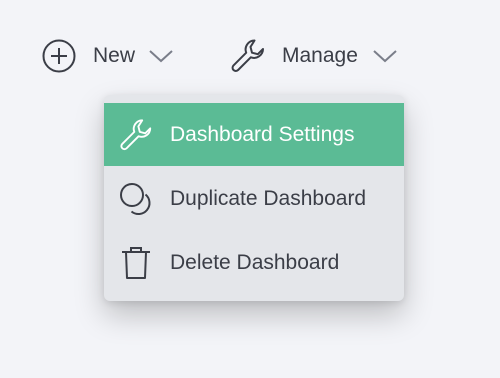  What do you see at coordinates (262, 134) in the screenshot?
I see `menu-item-label: Dashboard Settings` at bounding box center [262, 134].